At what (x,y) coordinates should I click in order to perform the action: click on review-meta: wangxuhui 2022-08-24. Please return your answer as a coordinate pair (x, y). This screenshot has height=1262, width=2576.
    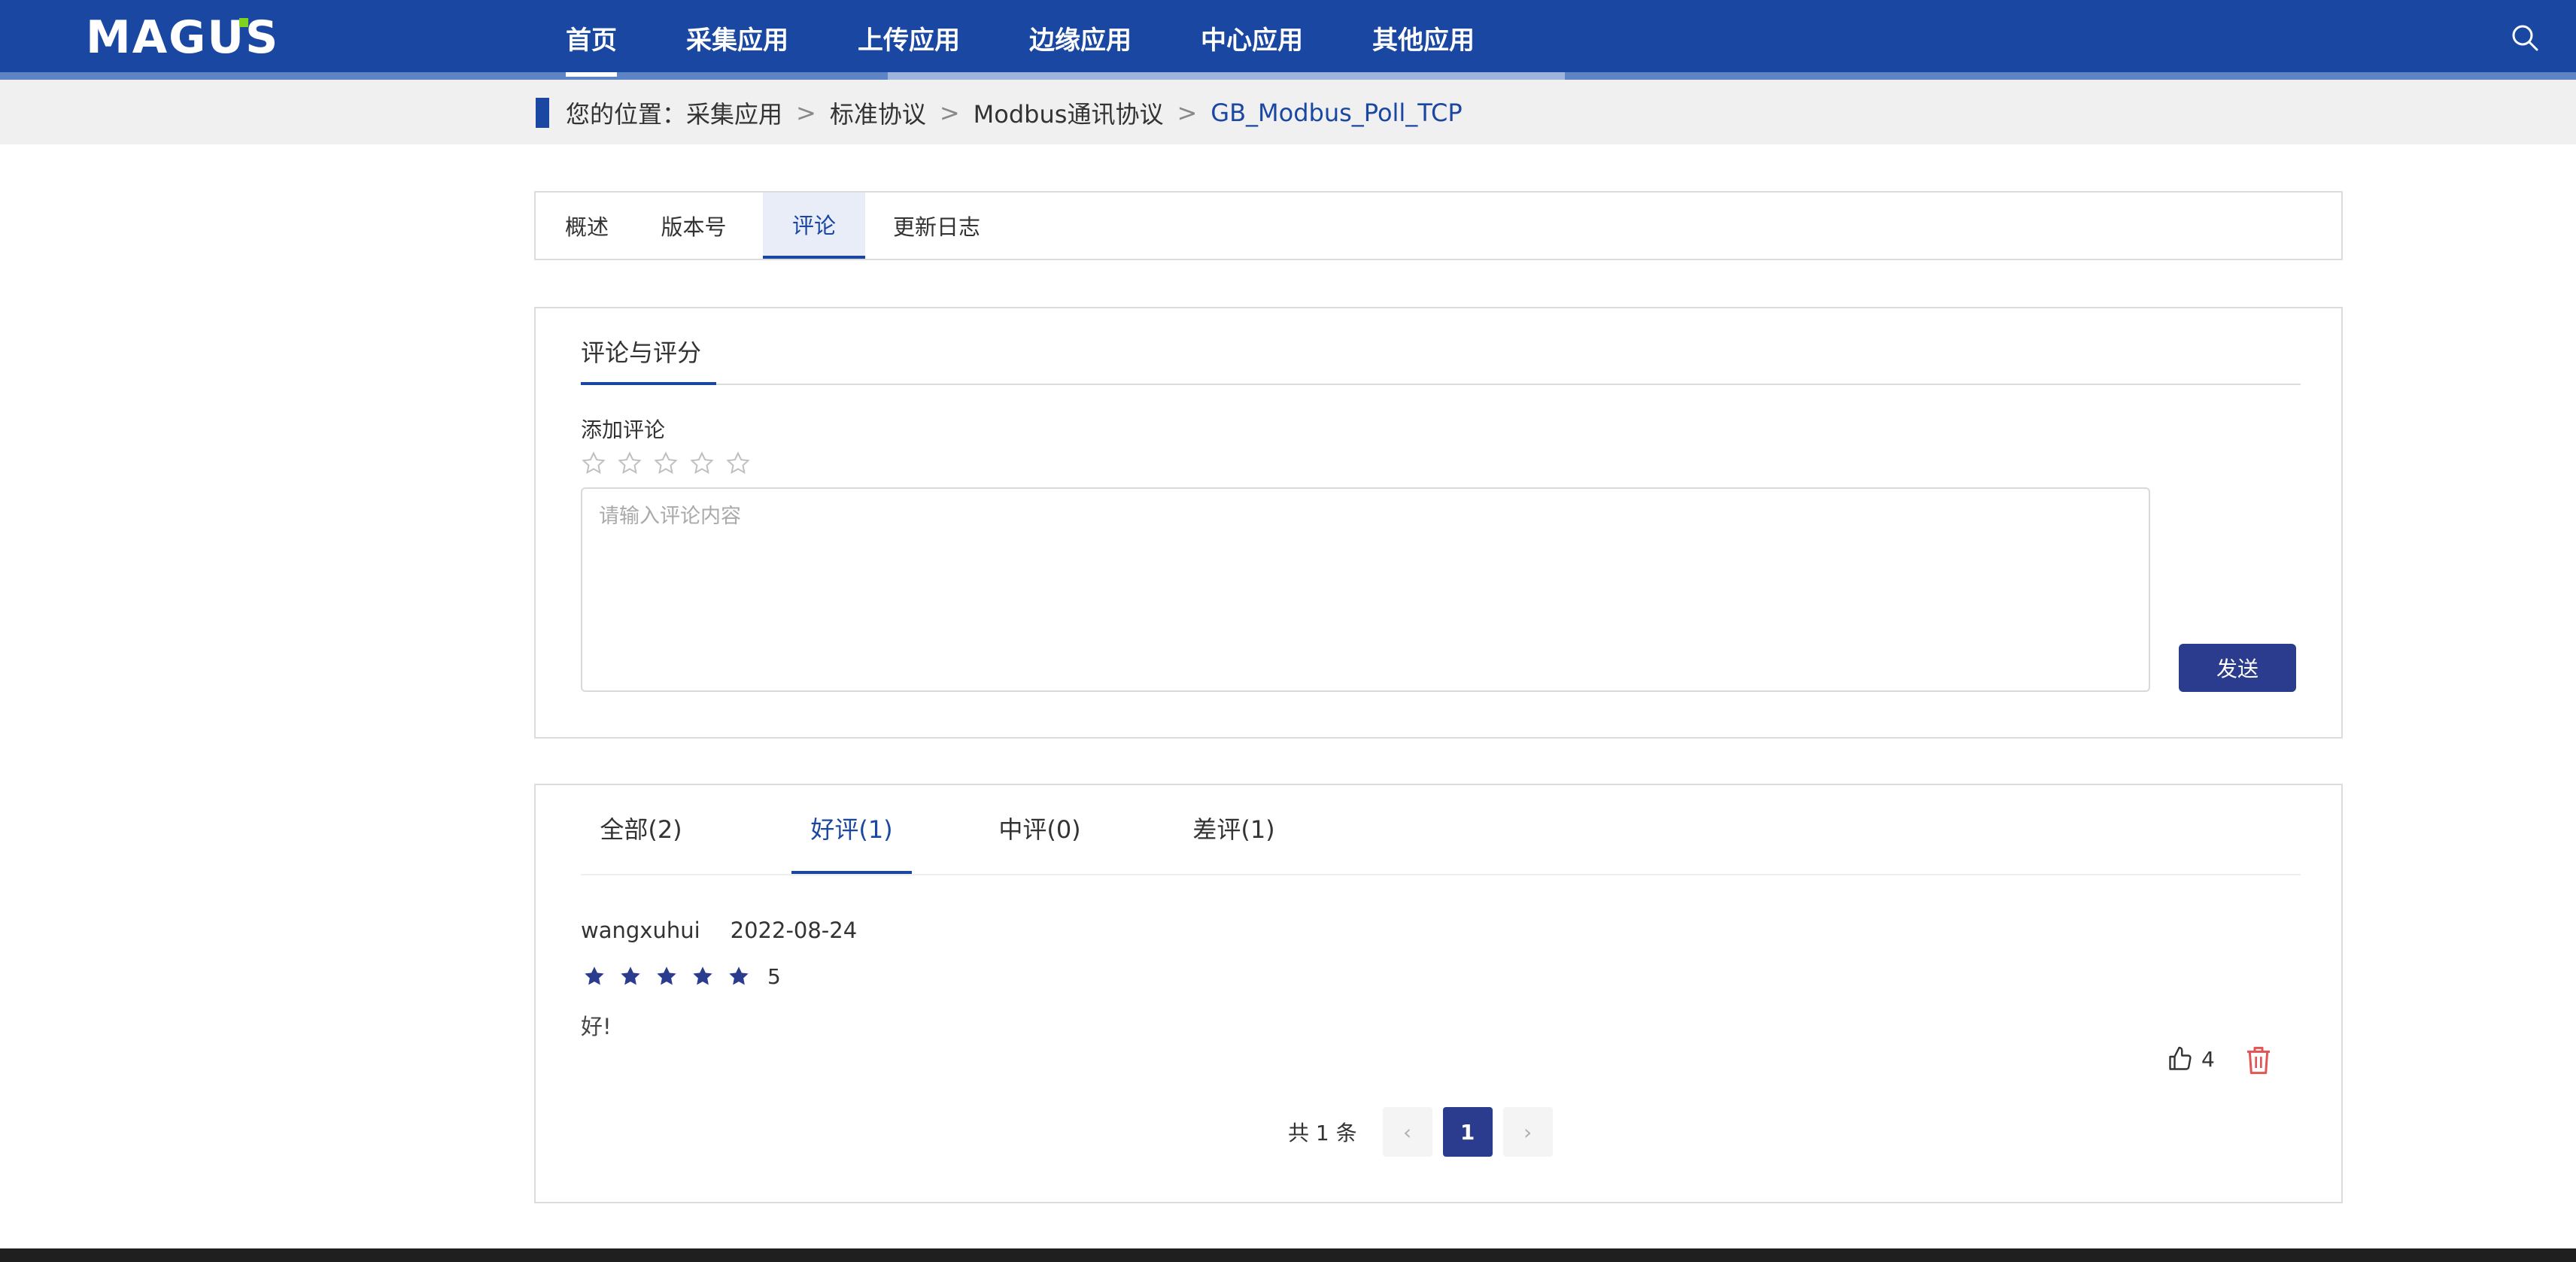
    Looking at the image, I should click on (719, 930).